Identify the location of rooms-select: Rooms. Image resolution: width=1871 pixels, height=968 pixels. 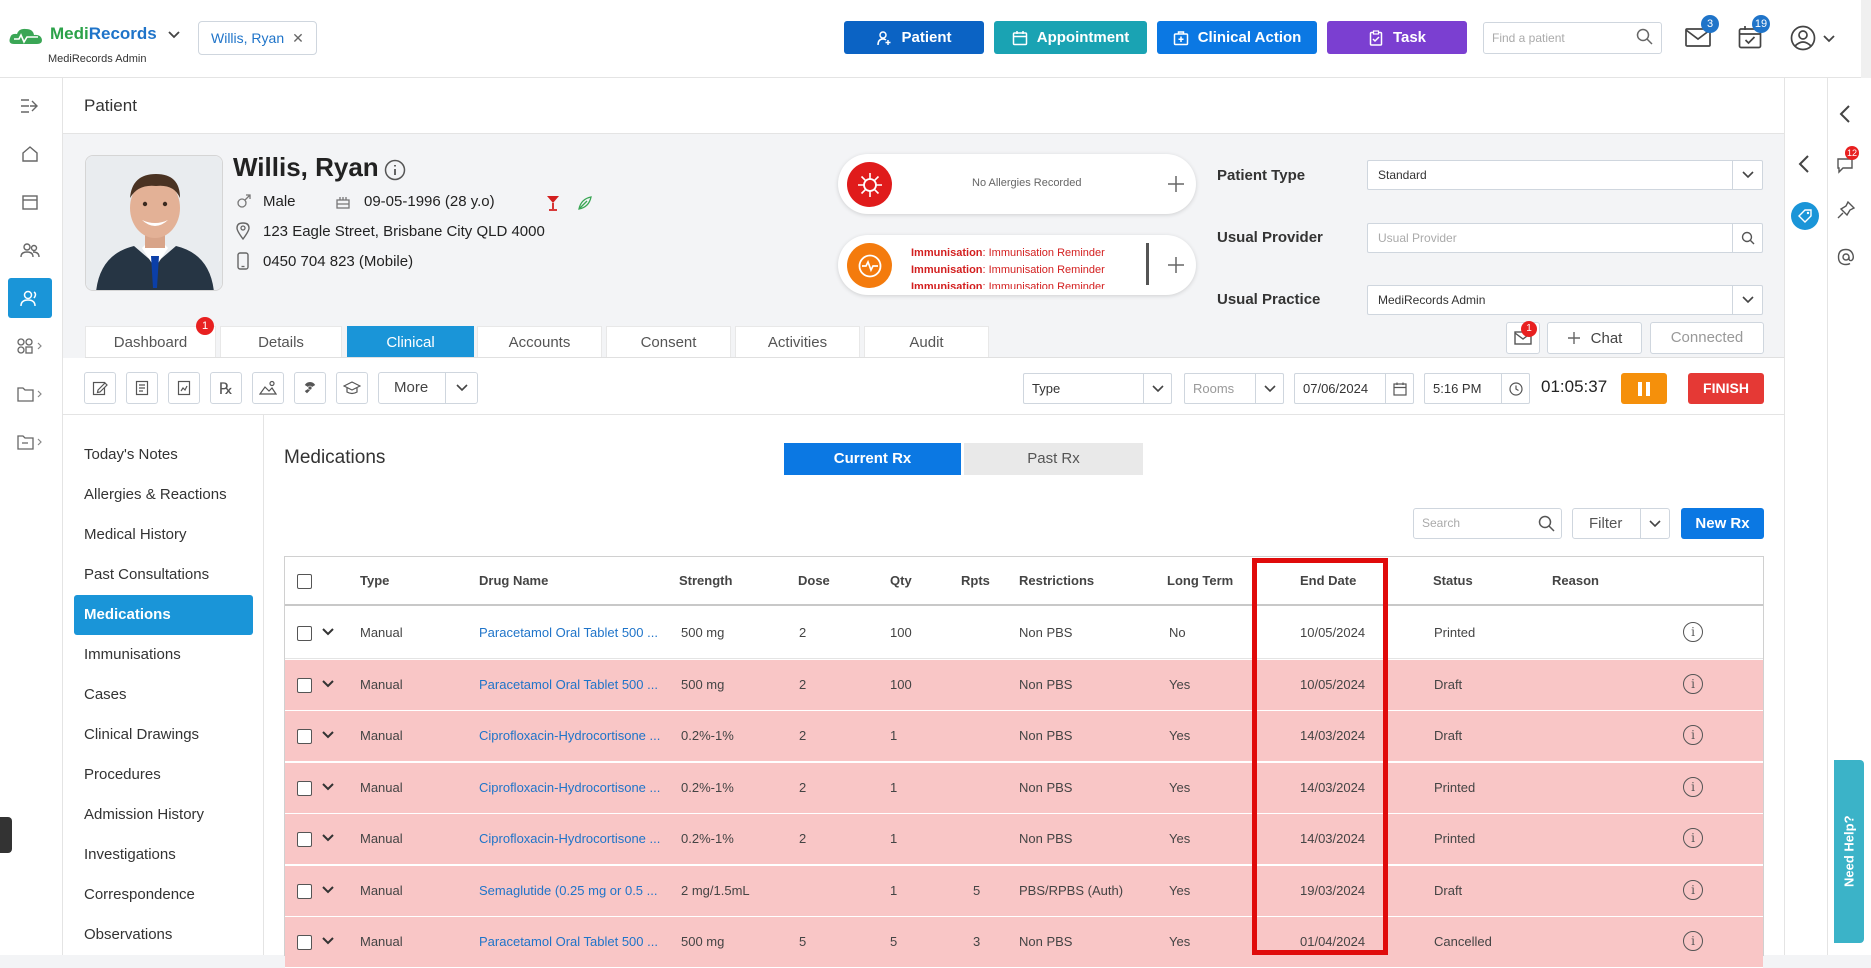
(1234, 388).